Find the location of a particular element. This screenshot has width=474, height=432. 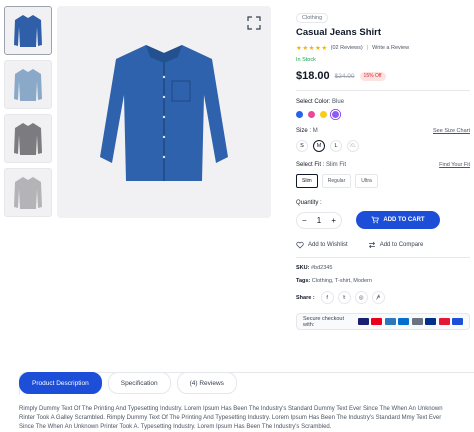

quantity-row: − 1 + ADD TO CART is located at coordinates (383, 220).